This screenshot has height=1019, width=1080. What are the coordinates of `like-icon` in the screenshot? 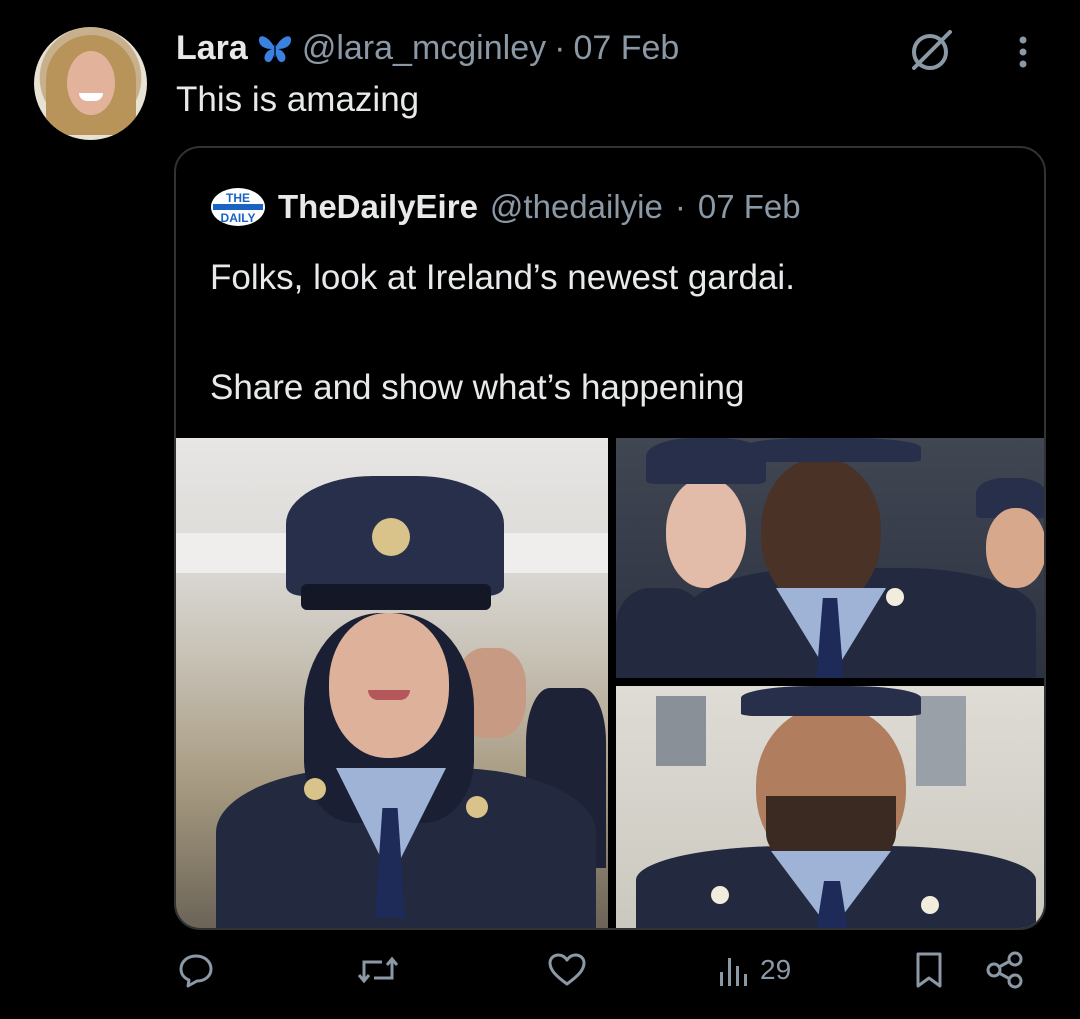 It's located at (567, 969).